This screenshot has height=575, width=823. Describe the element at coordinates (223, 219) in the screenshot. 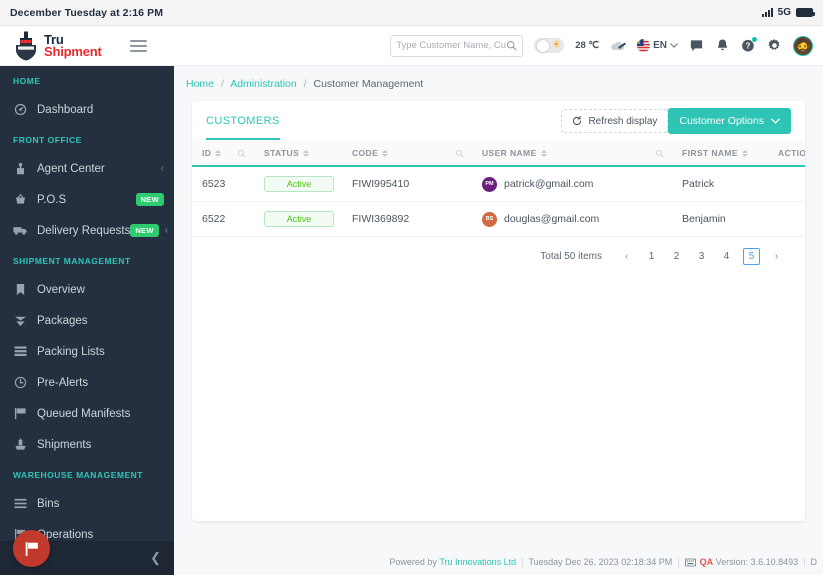

I see `cell-id: 6522` at that location.